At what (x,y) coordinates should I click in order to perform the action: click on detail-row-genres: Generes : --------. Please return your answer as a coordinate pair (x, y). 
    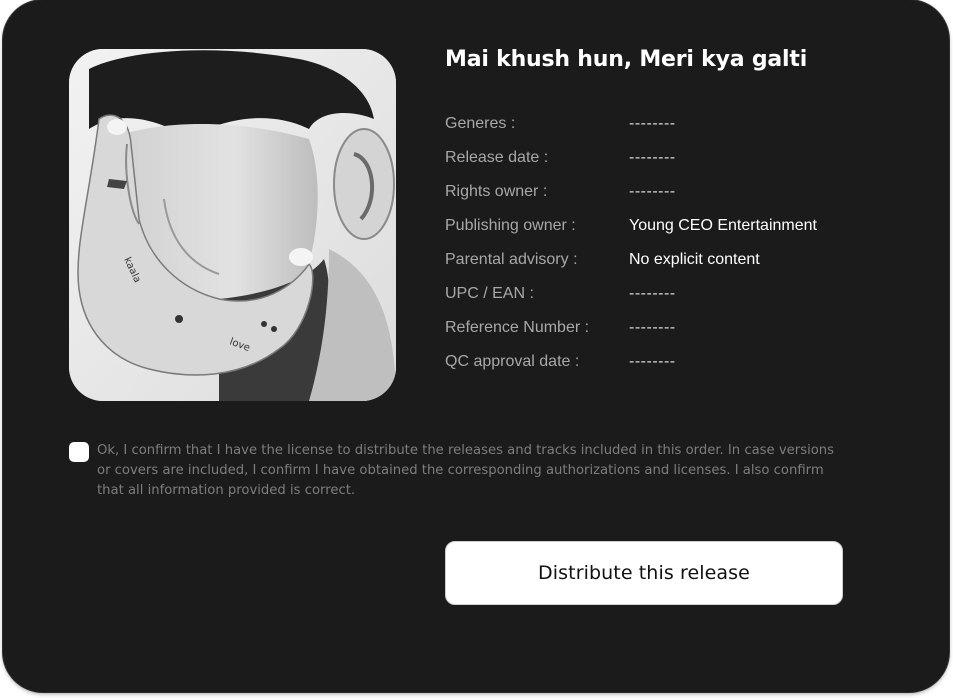
    Looking at the image, I should click on (675, 124).